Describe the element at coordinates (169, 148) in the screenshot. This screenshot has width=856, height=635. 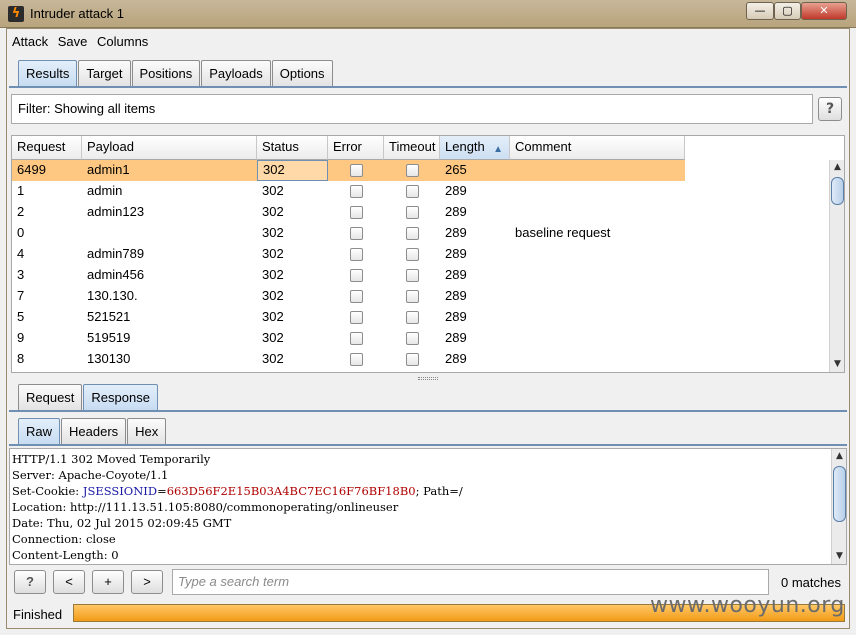
I see `col-payload: Payload` at that location.